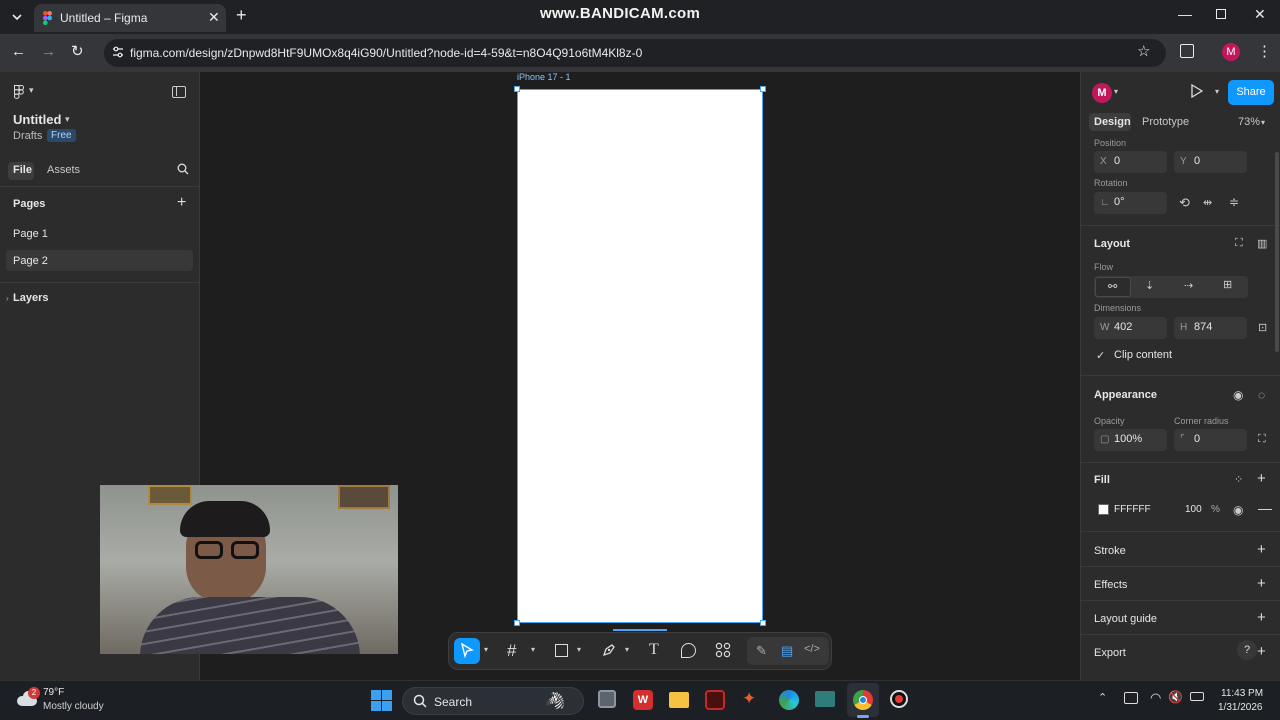  What do you see at coordinates (1261, 651) in the screenshot?
I see `add-export-icon: +` at bounding box center [1261, 651].